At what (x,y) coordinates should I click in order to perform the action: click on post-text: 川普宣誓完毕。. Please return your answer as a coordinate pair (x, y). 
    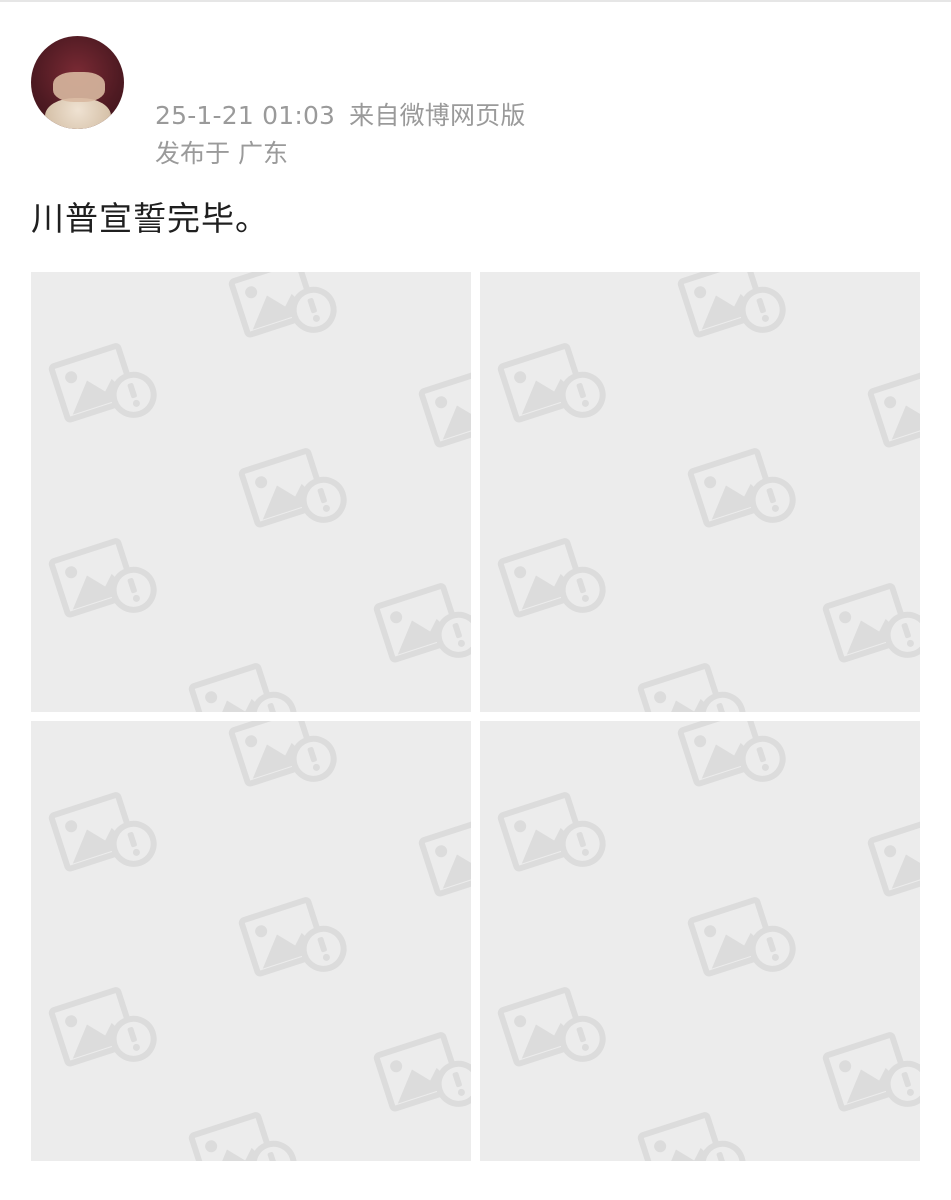
    Looking at the image, I should click on (150, 218).